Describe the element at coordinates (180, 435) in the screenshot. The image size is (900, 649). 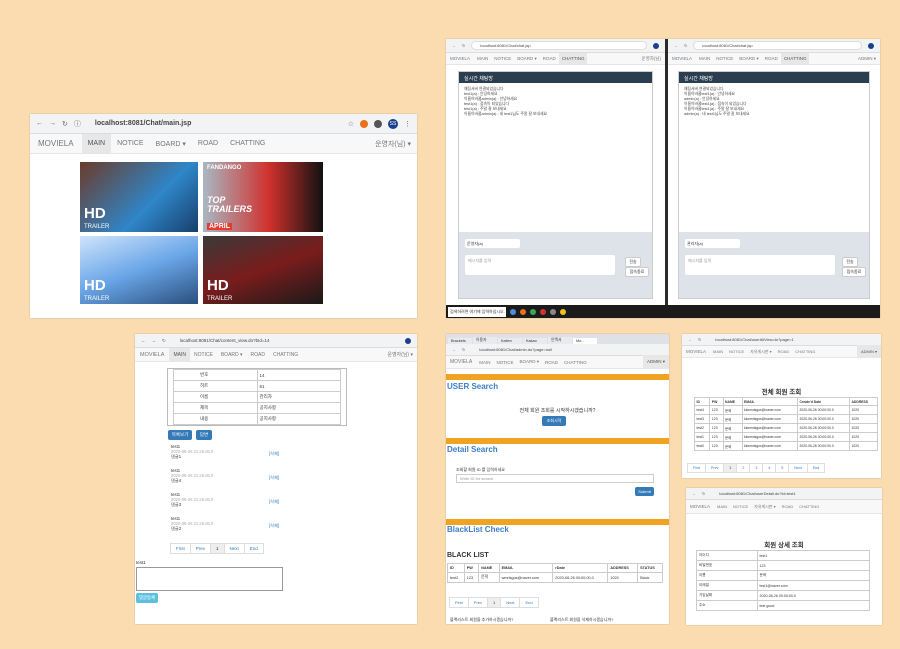
I see `list-button: 목록보기` at that location.